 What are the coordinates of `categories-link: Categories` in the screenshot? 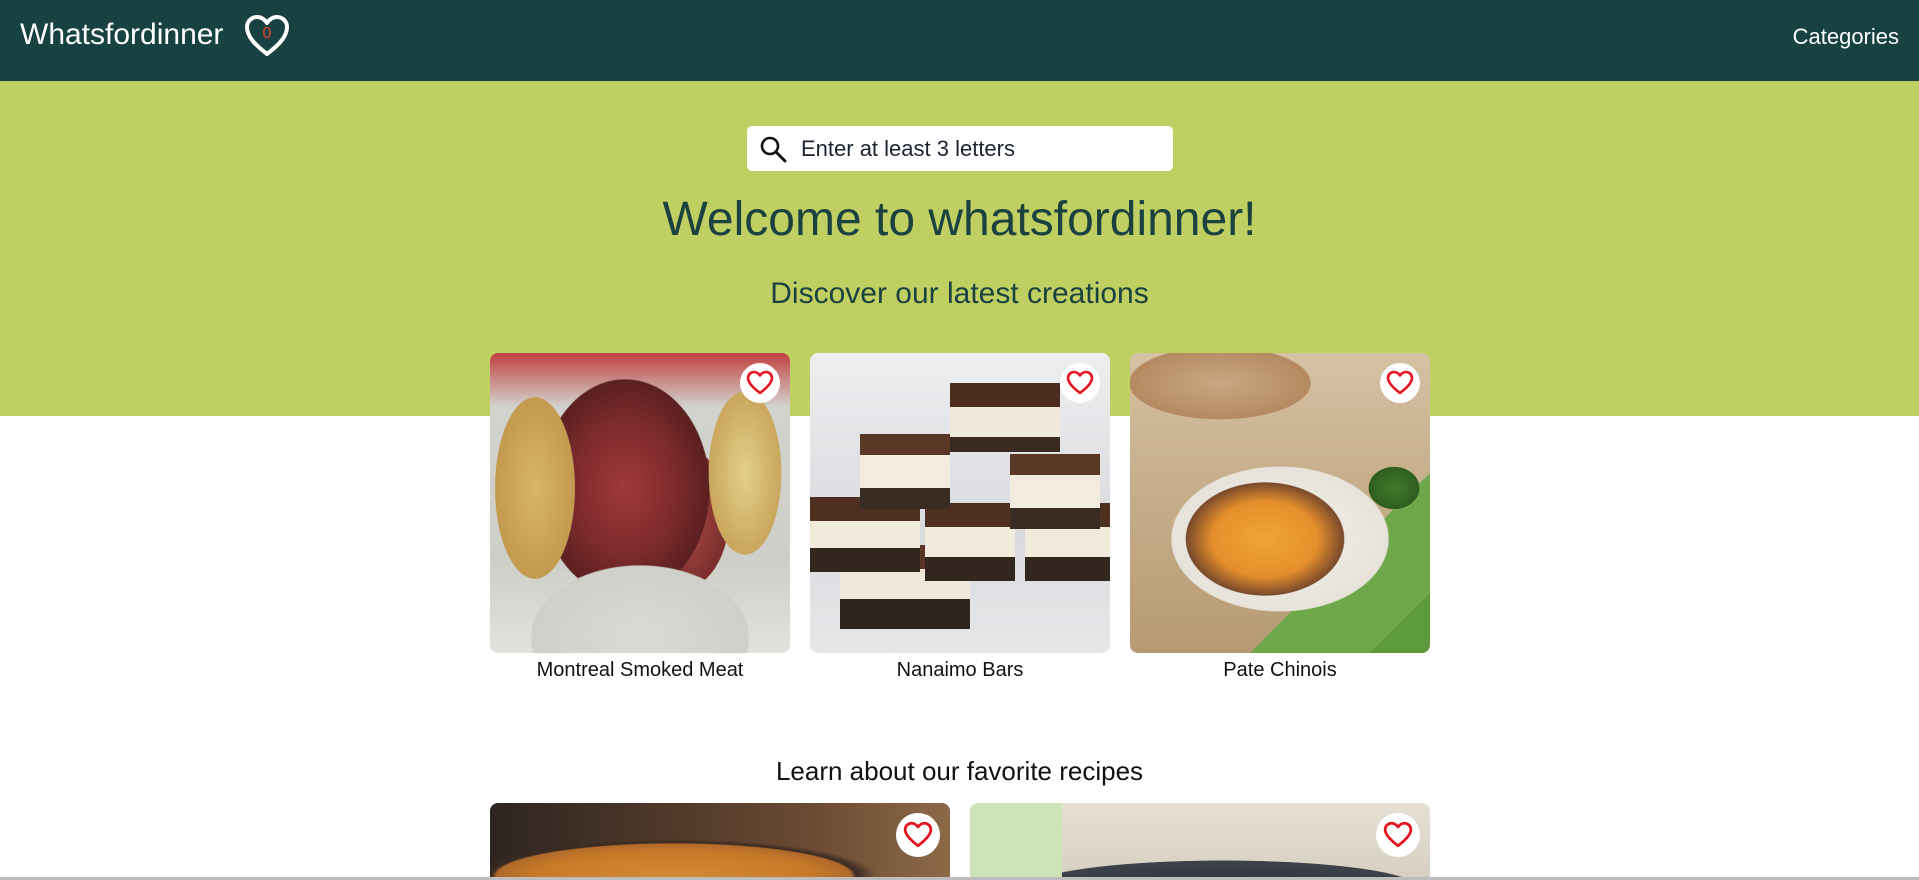 It's located at (1846, 37).